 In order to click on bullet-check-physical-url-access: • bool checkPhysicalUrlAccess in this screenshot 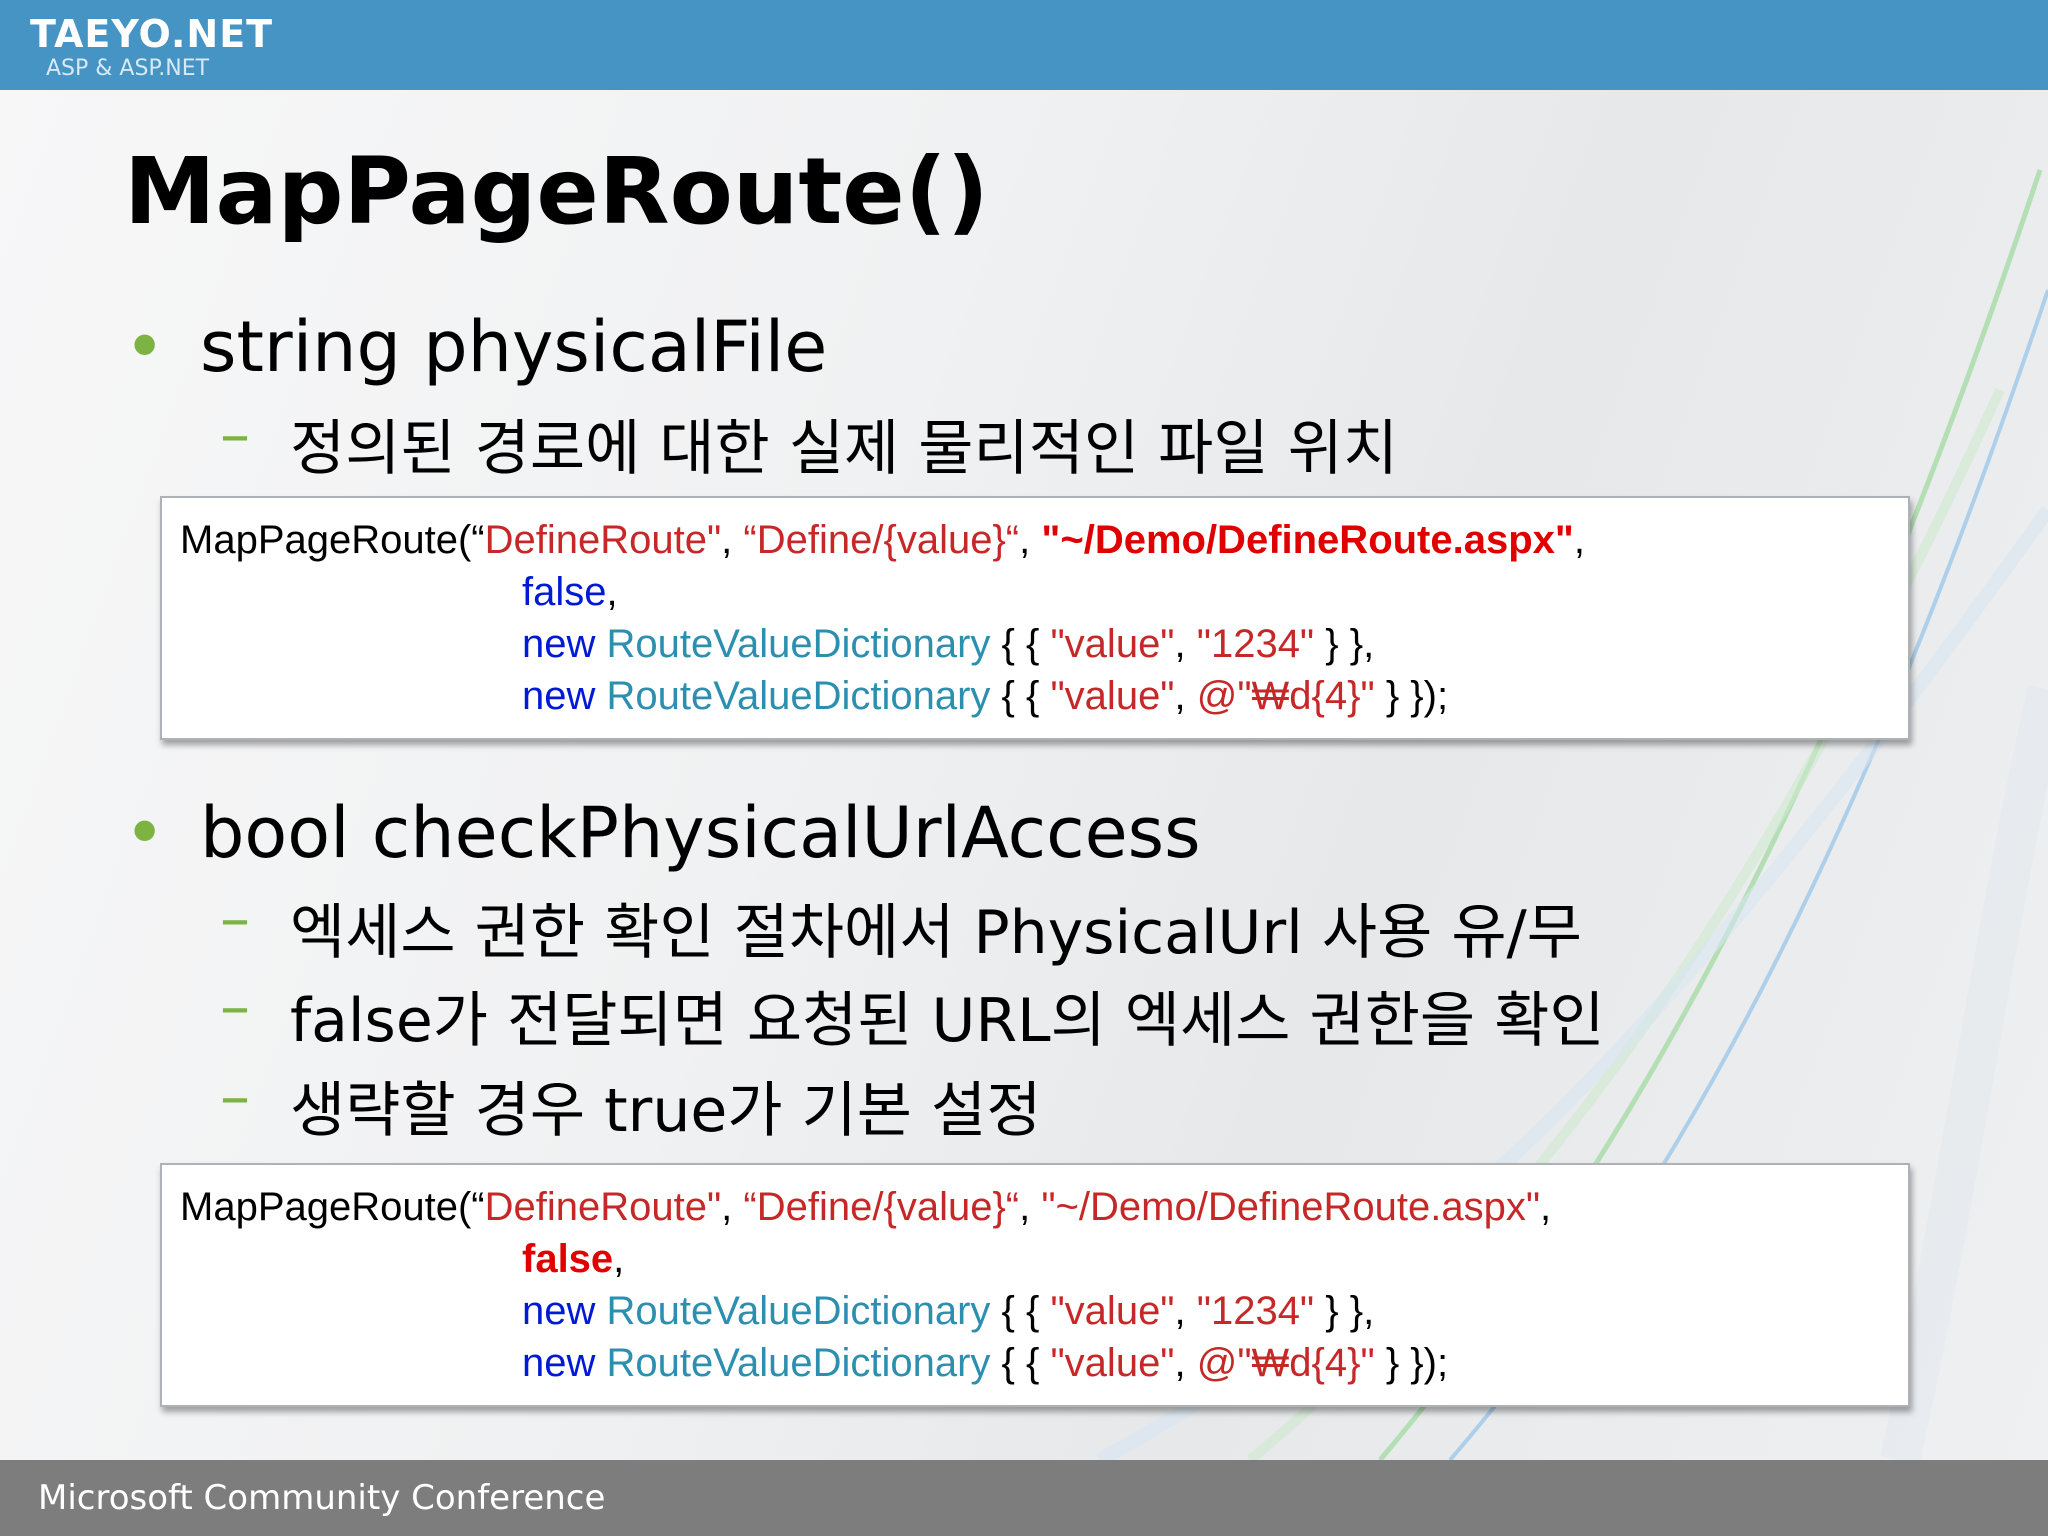, I will do `click(662, 833)`.